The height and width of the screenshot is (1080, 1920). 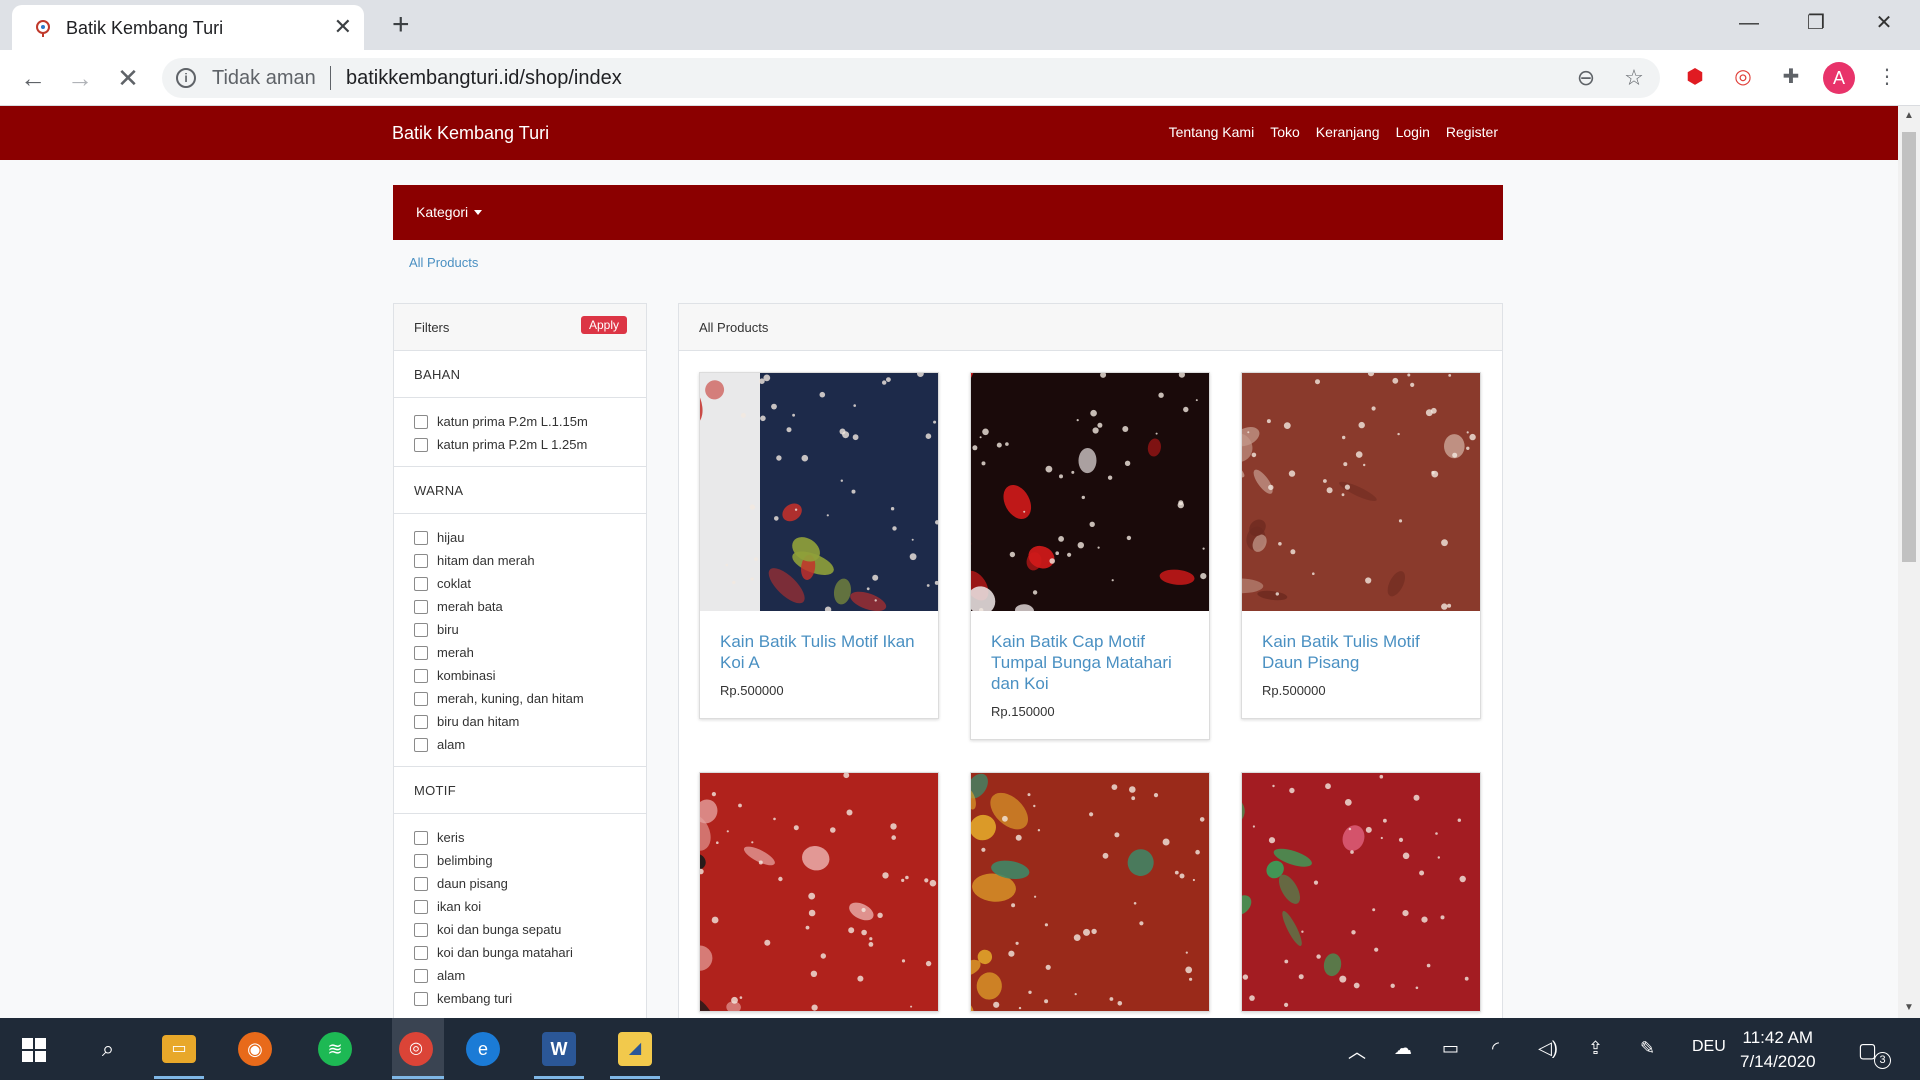 What do you see at coordinates (520, 629) in the screenshot?
I see `filter-option: biru` at bounding box center [520, 629].